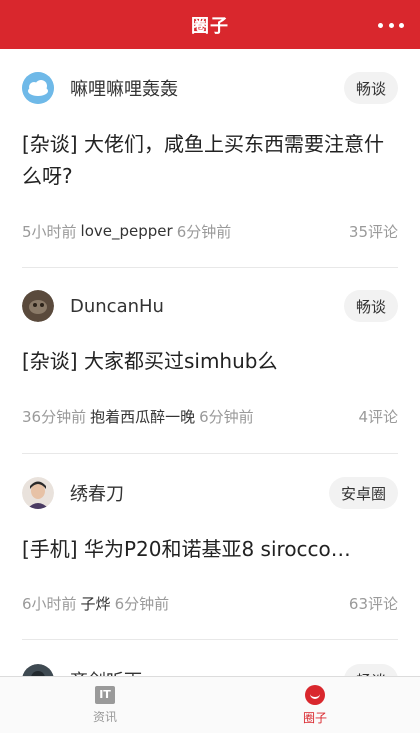 The height and width of the screenshot is (733, 420). Describe the element at coordinates (117, 306) in the screenshot. I see `author-name: DuncanHu` at that location.